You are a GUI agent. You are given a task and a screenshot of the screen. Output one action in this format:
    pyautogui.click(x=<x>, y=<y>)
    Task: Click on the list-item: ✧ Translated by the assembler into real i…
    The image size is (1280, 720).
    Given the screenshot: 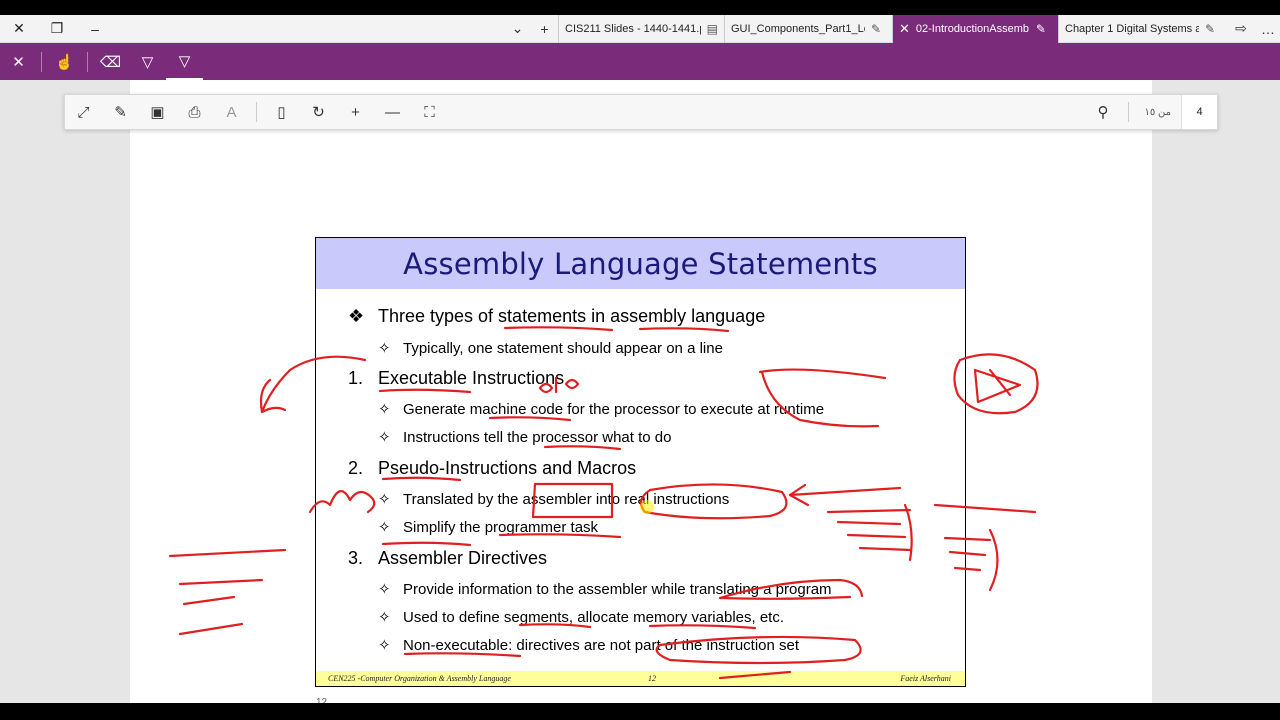 What is the action you would take?
    pyautogui.click(x=554, y=499)
    